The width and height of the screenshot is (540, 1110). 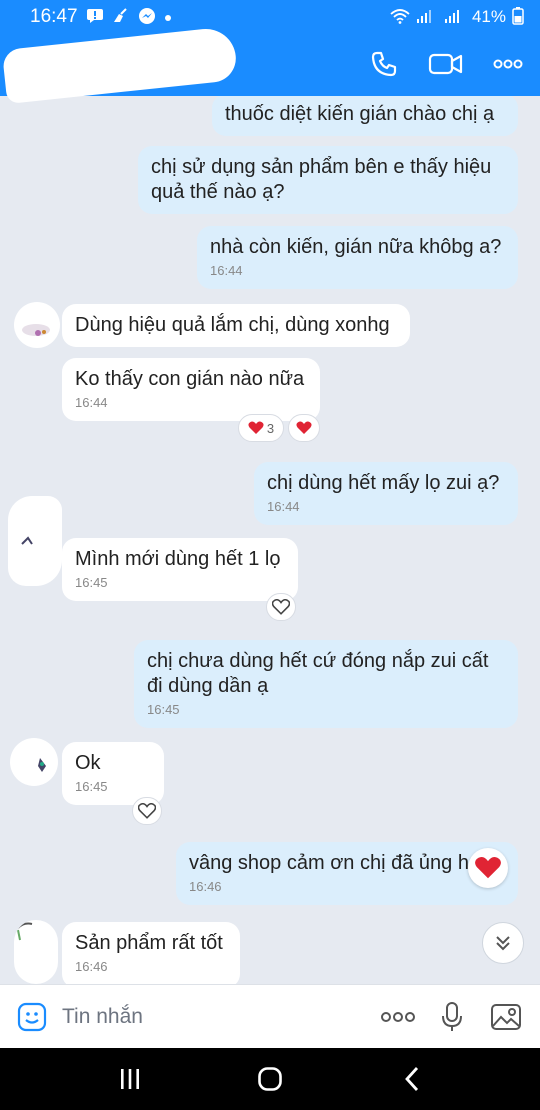 I want to click on message-text: vâng shop cảm ơn chị đã ủng h, so click(x=329, y=863).